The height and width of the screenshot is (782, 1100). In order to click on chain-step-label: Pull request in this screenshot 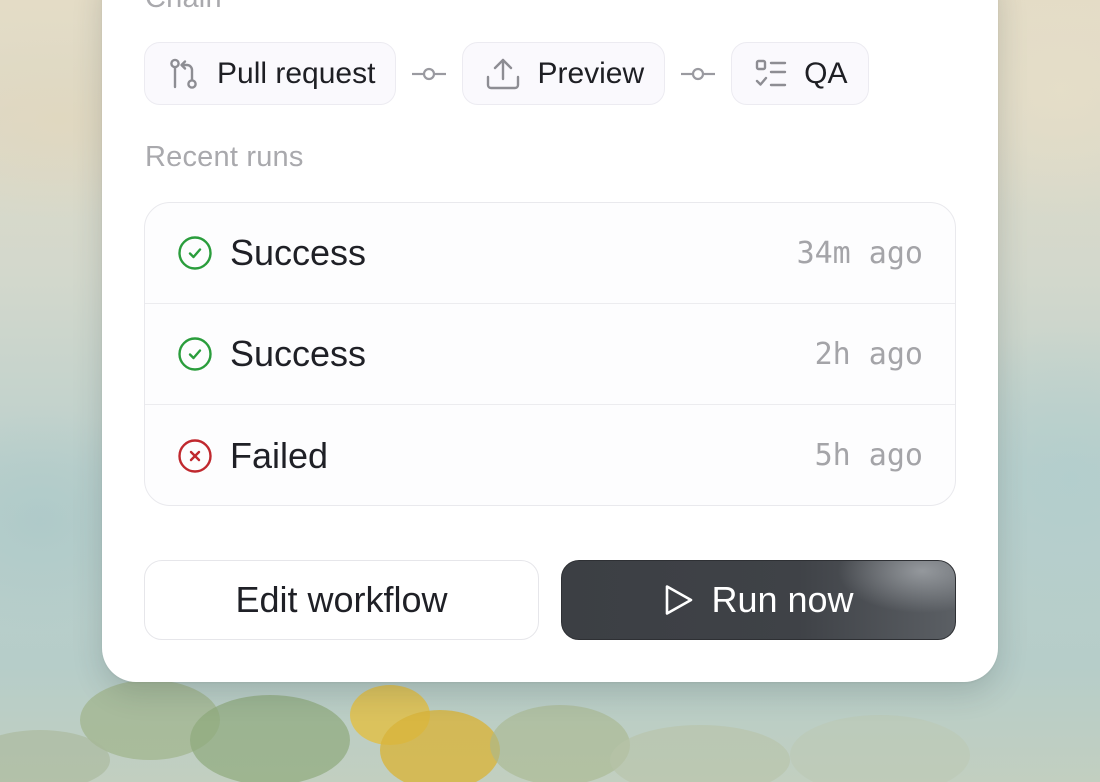, I will do `click(296, 73)`.